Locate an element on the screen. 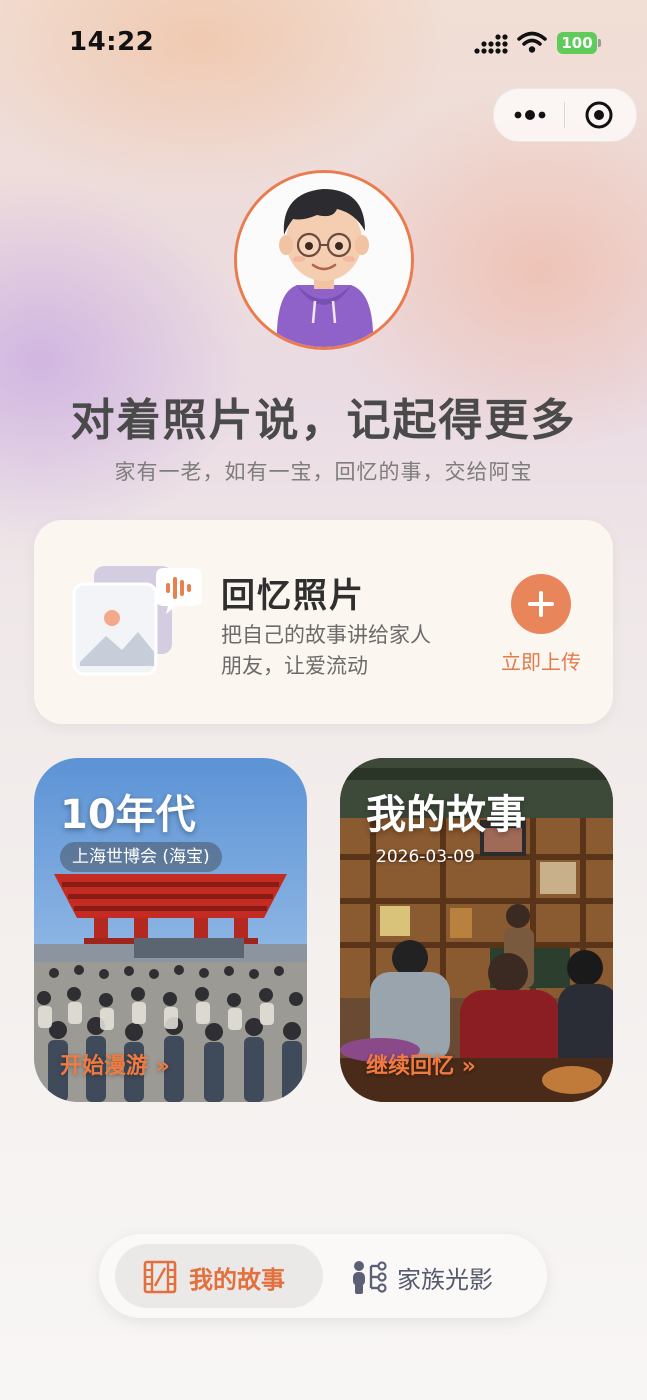 The image size is (647, 1400). battery-level: 100 is located at coordinates (577, 43).